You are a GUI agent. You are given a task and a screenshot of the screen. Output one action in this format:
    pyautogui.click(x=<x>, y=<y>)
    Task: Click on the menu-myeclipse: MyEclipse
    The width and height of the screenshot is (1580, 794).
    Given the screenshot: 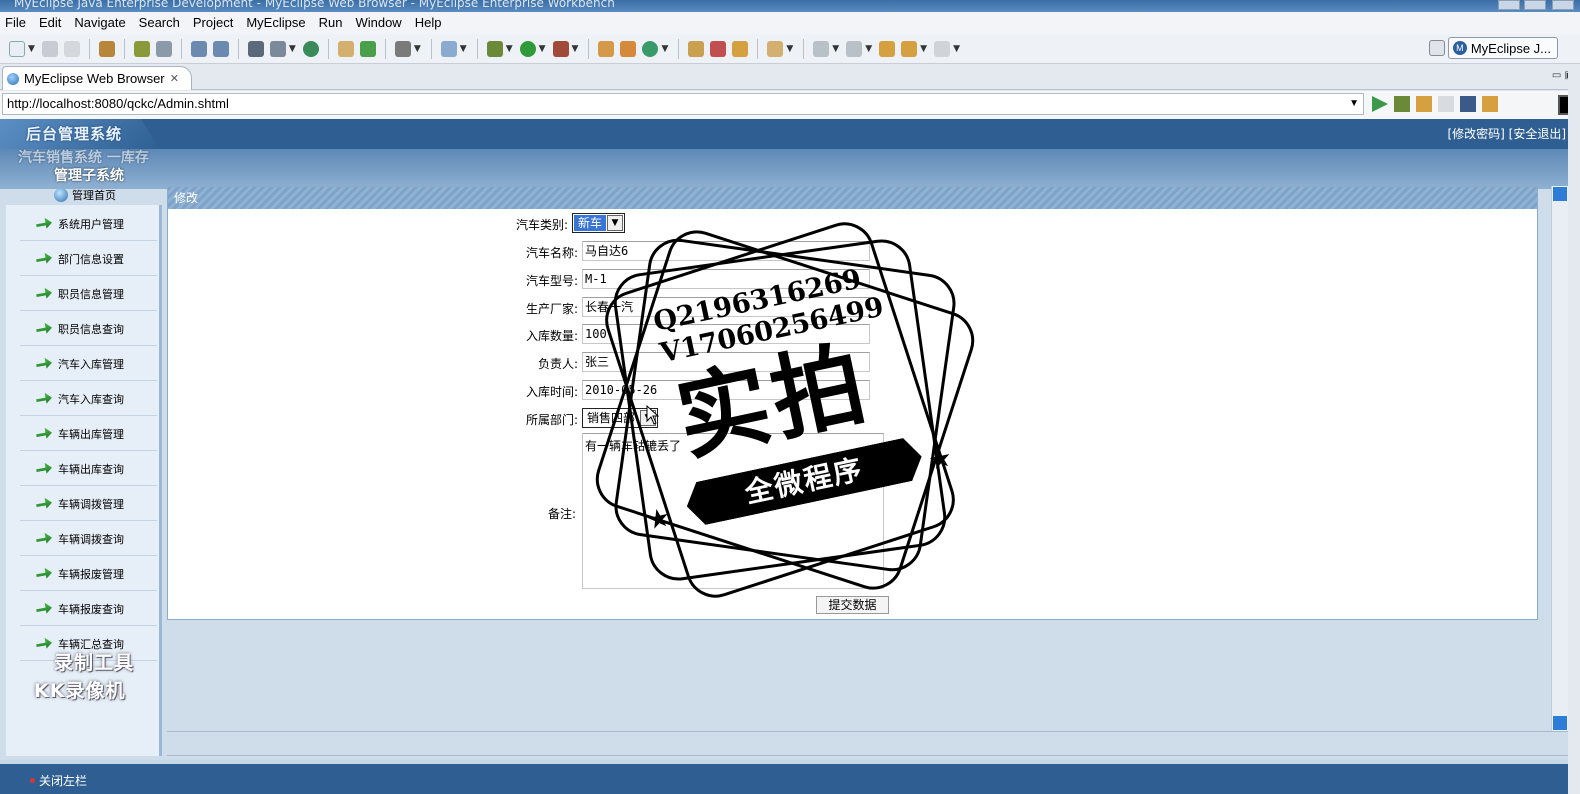 What is the action you would take?
    pyautogui.click(x=277, y=23)
    